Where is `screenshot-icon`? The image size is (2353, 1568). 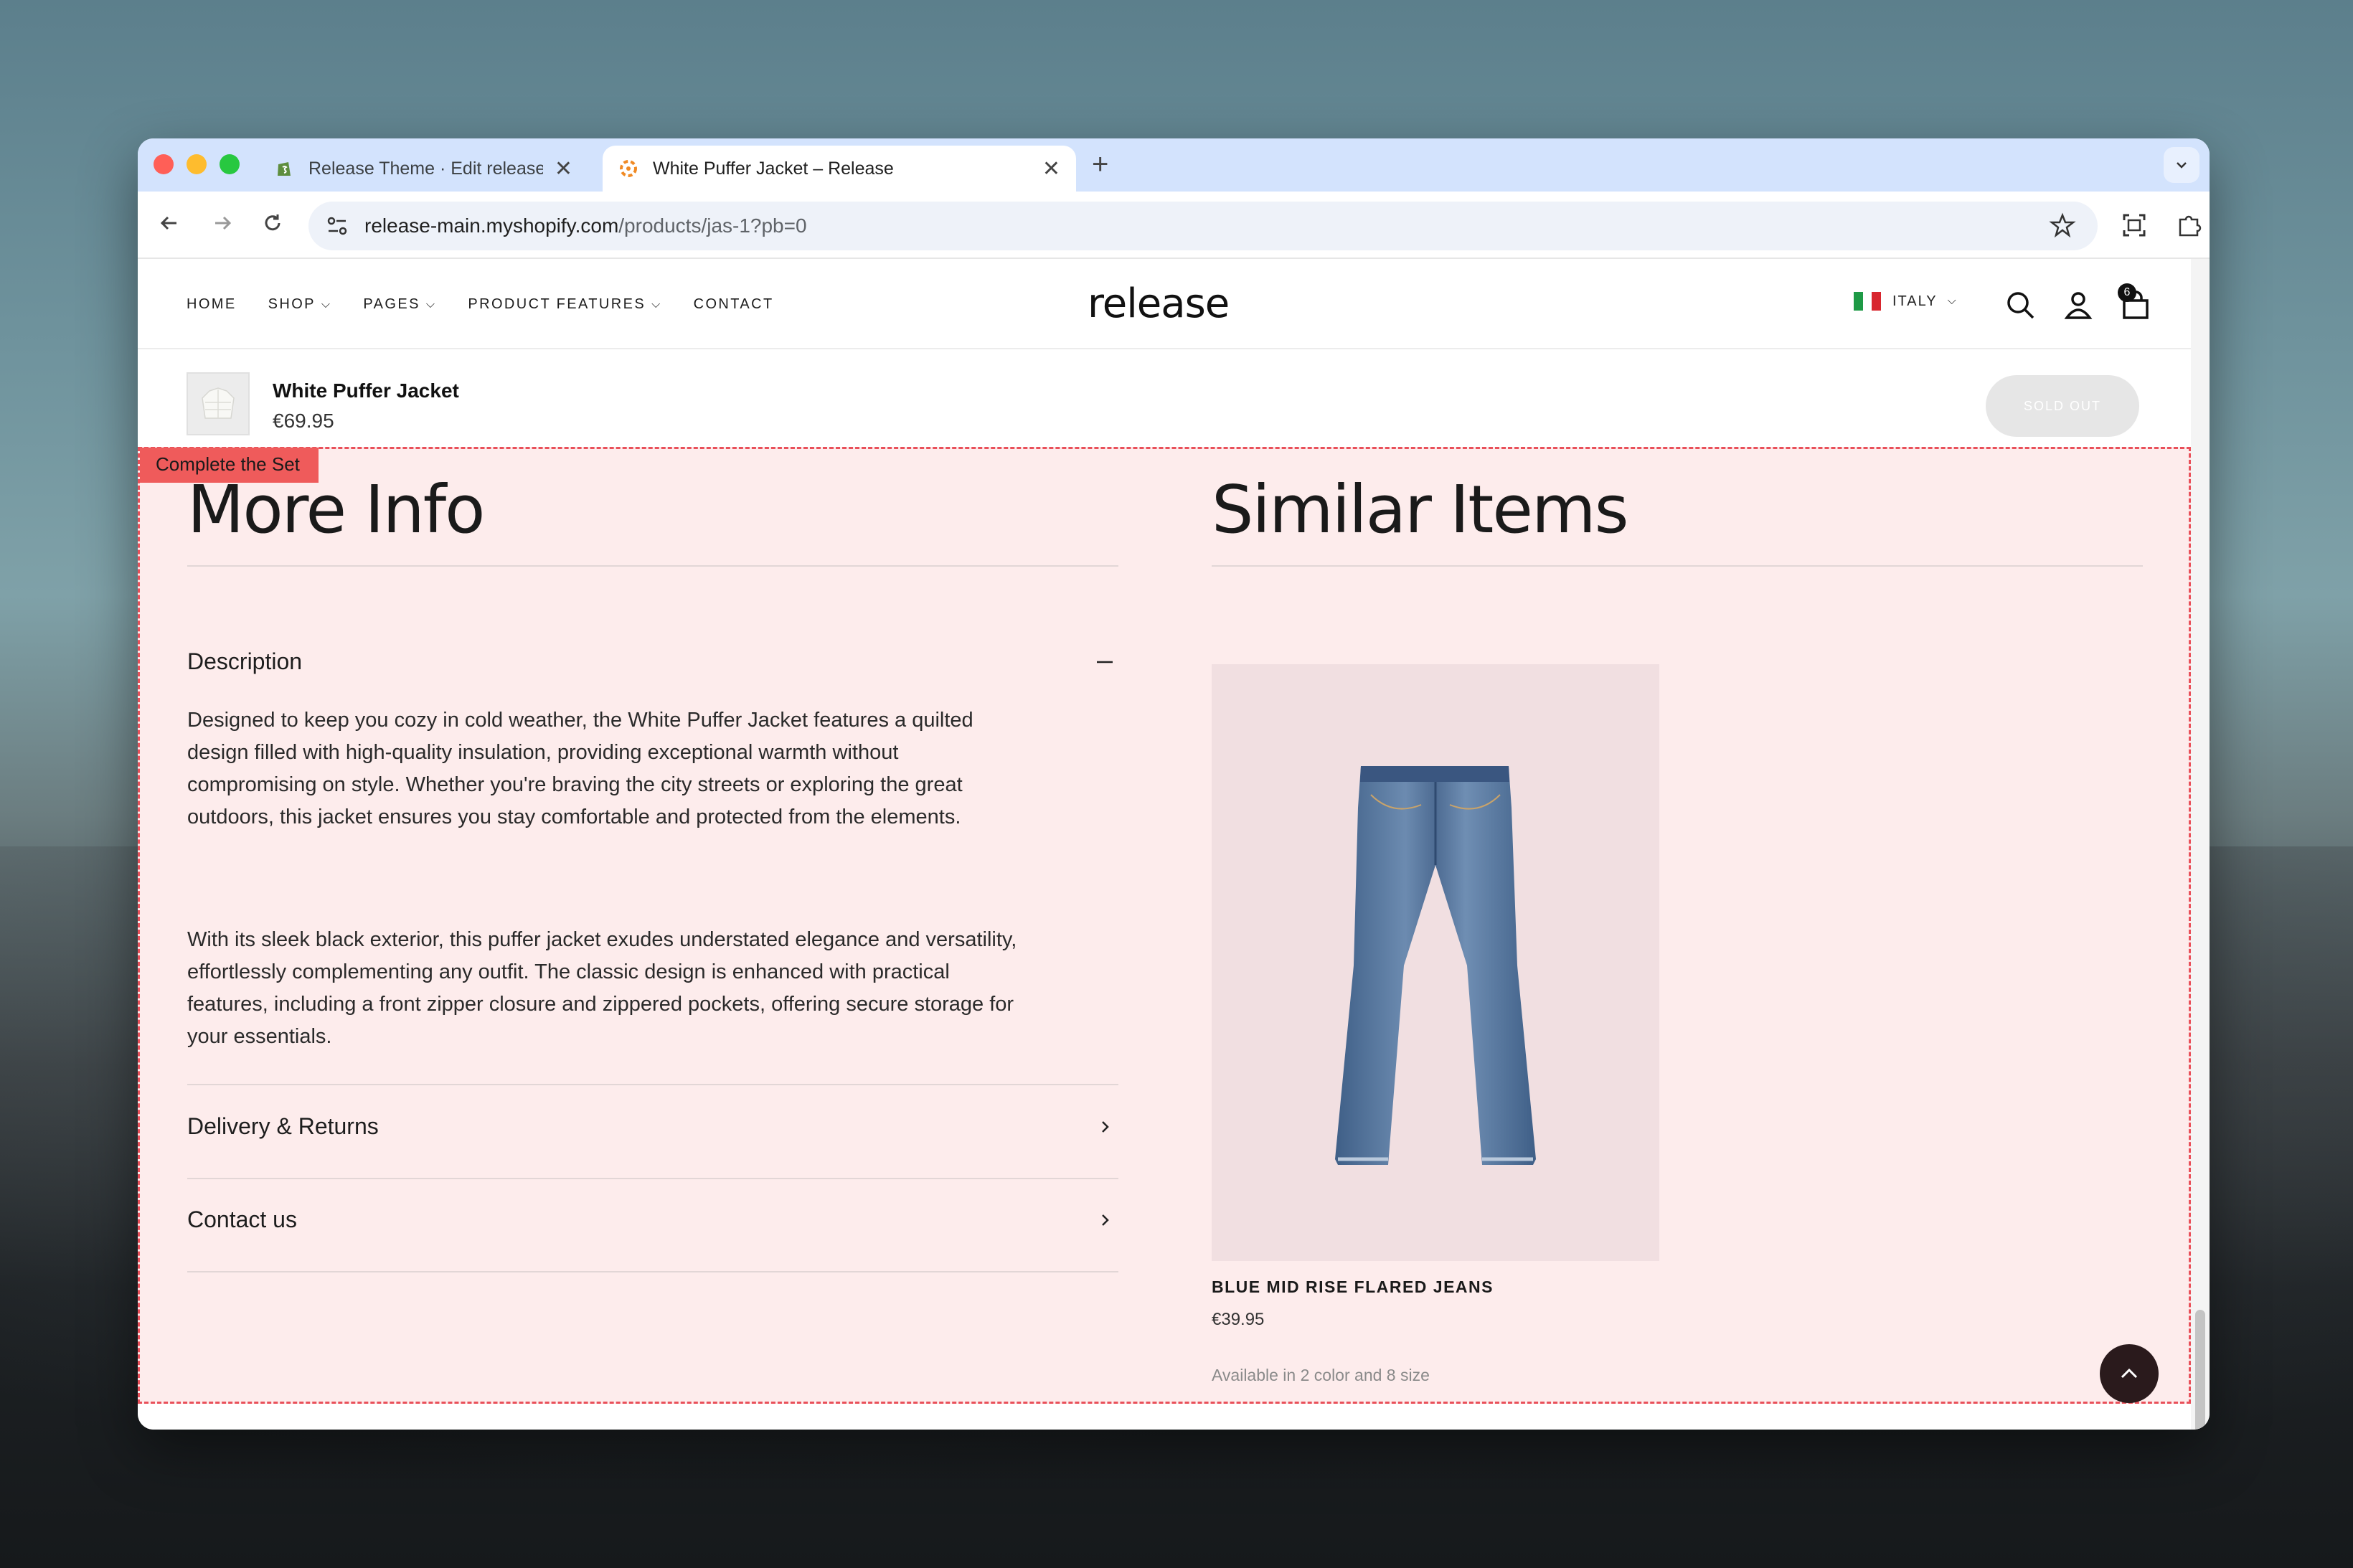
screenshot-icon is located at coordinates (2134, 226).